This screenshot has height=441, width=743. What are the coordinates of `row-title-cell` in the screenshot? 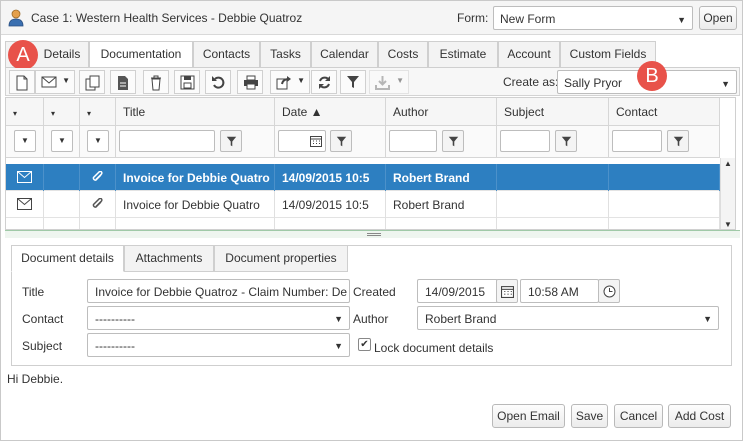 It's located at (195, 223).